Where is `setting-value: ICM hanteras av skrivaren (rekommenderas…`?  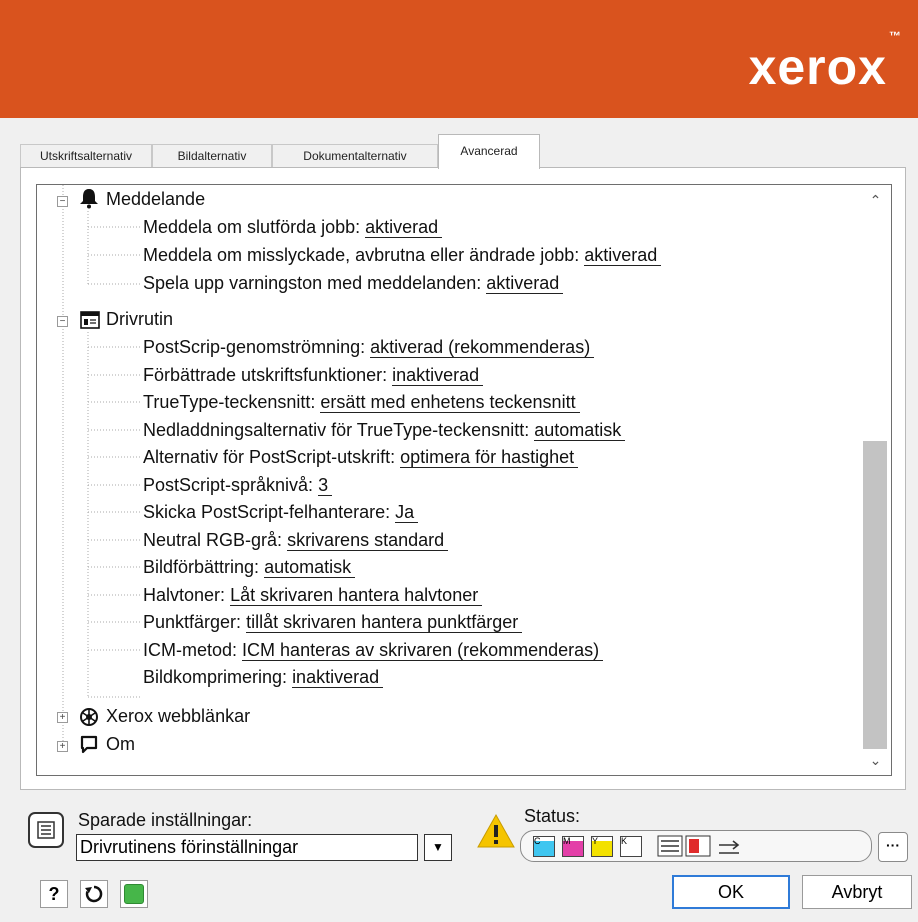 setting-value: ICM hanteras av skrivaren (rekommenderas… is located at coordinates (423, 650).